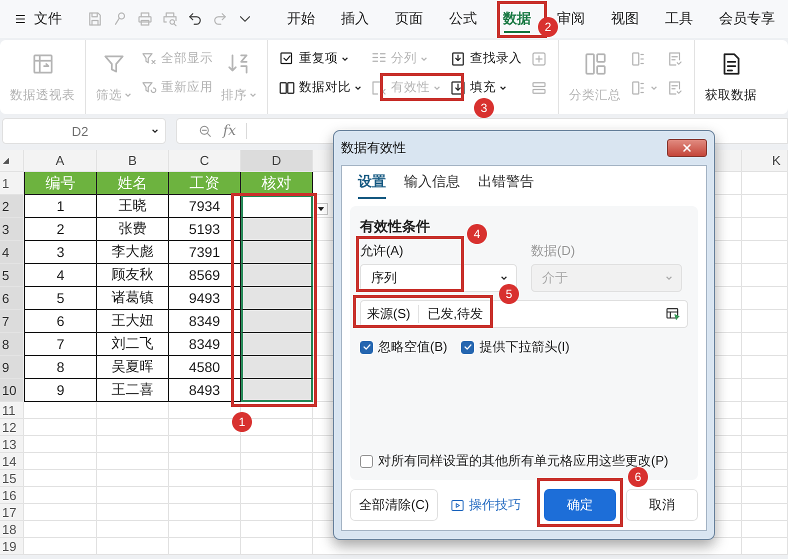  What do you see at coordinates (277, 161) in the screenshot?
I see `column-header: D` at bounding box center [277, 161].